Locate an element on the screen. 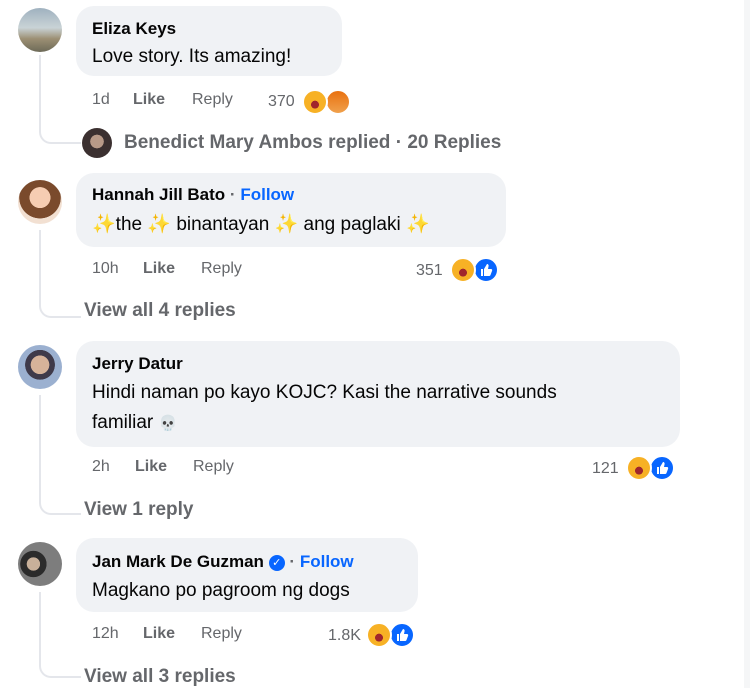 This screenshot has height=688, width=750. comment-author: Jerry Datur is located at coordinates (137, 364).